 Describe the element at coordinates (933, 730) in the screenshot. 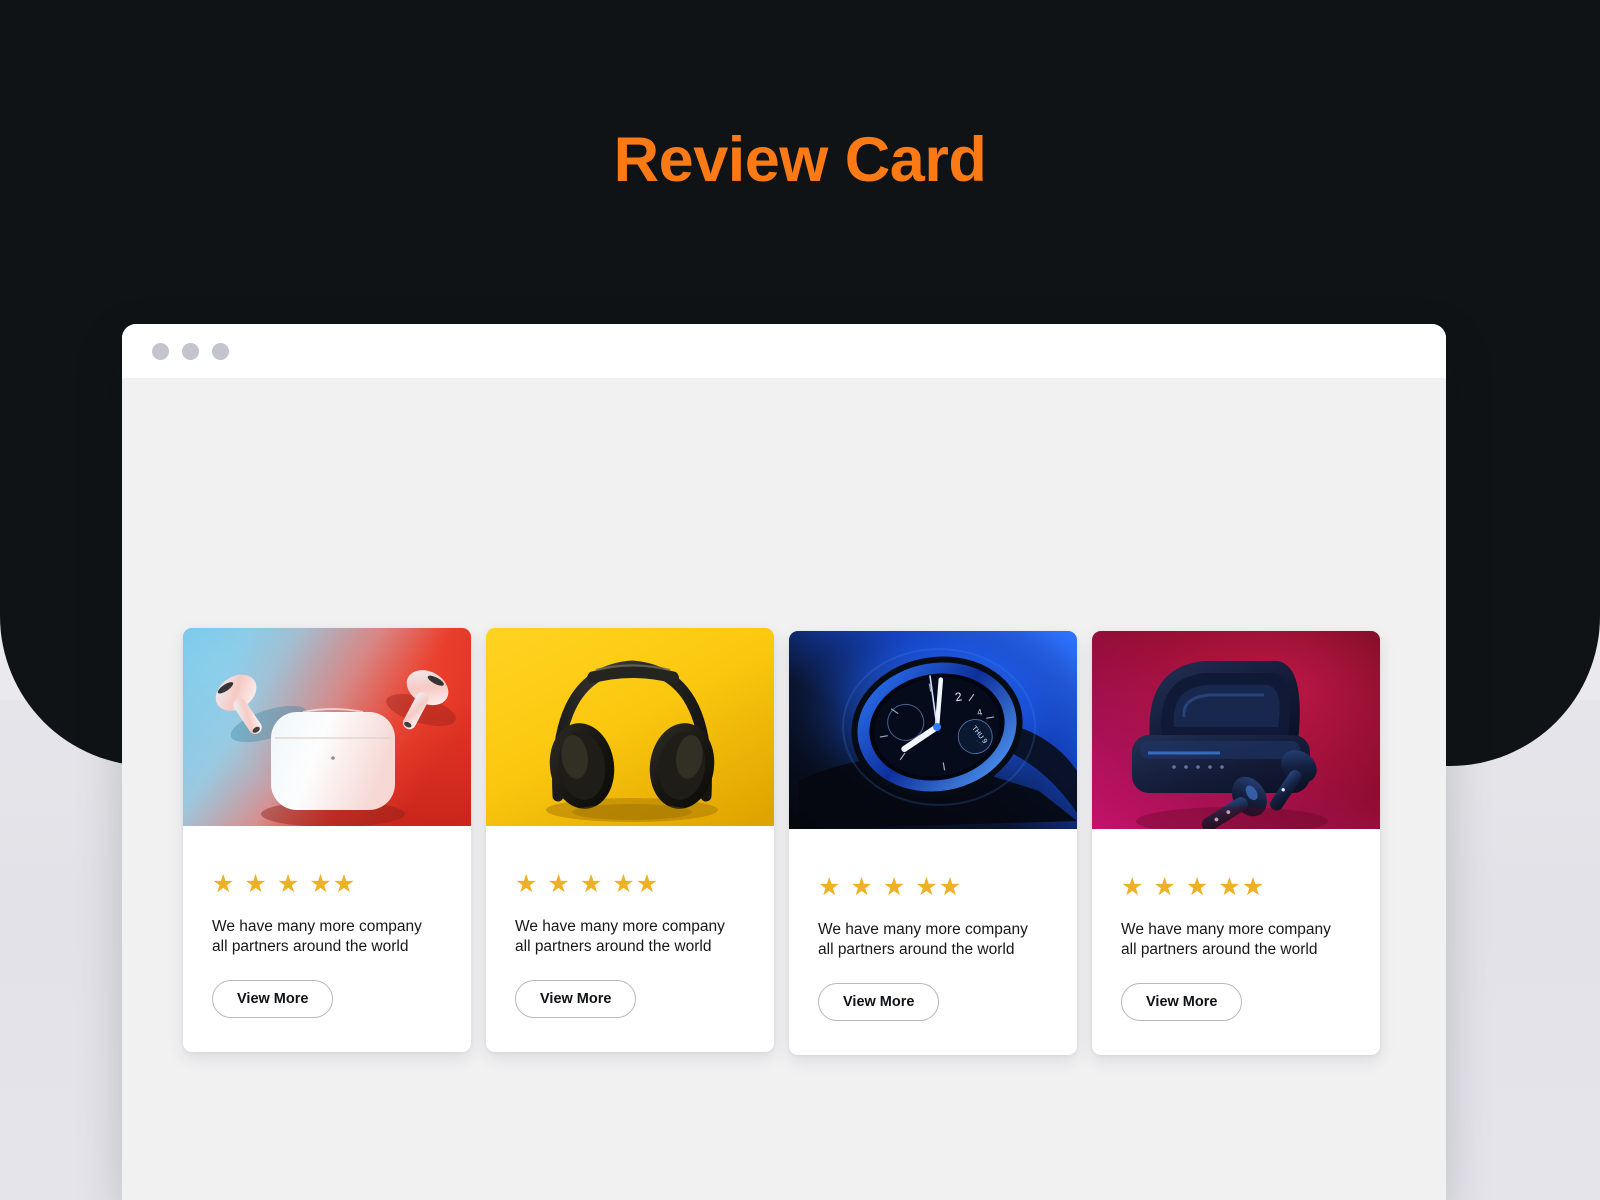

I see `product-image-smartwatch-blue-neon: 2 THU 9 4` at that location.